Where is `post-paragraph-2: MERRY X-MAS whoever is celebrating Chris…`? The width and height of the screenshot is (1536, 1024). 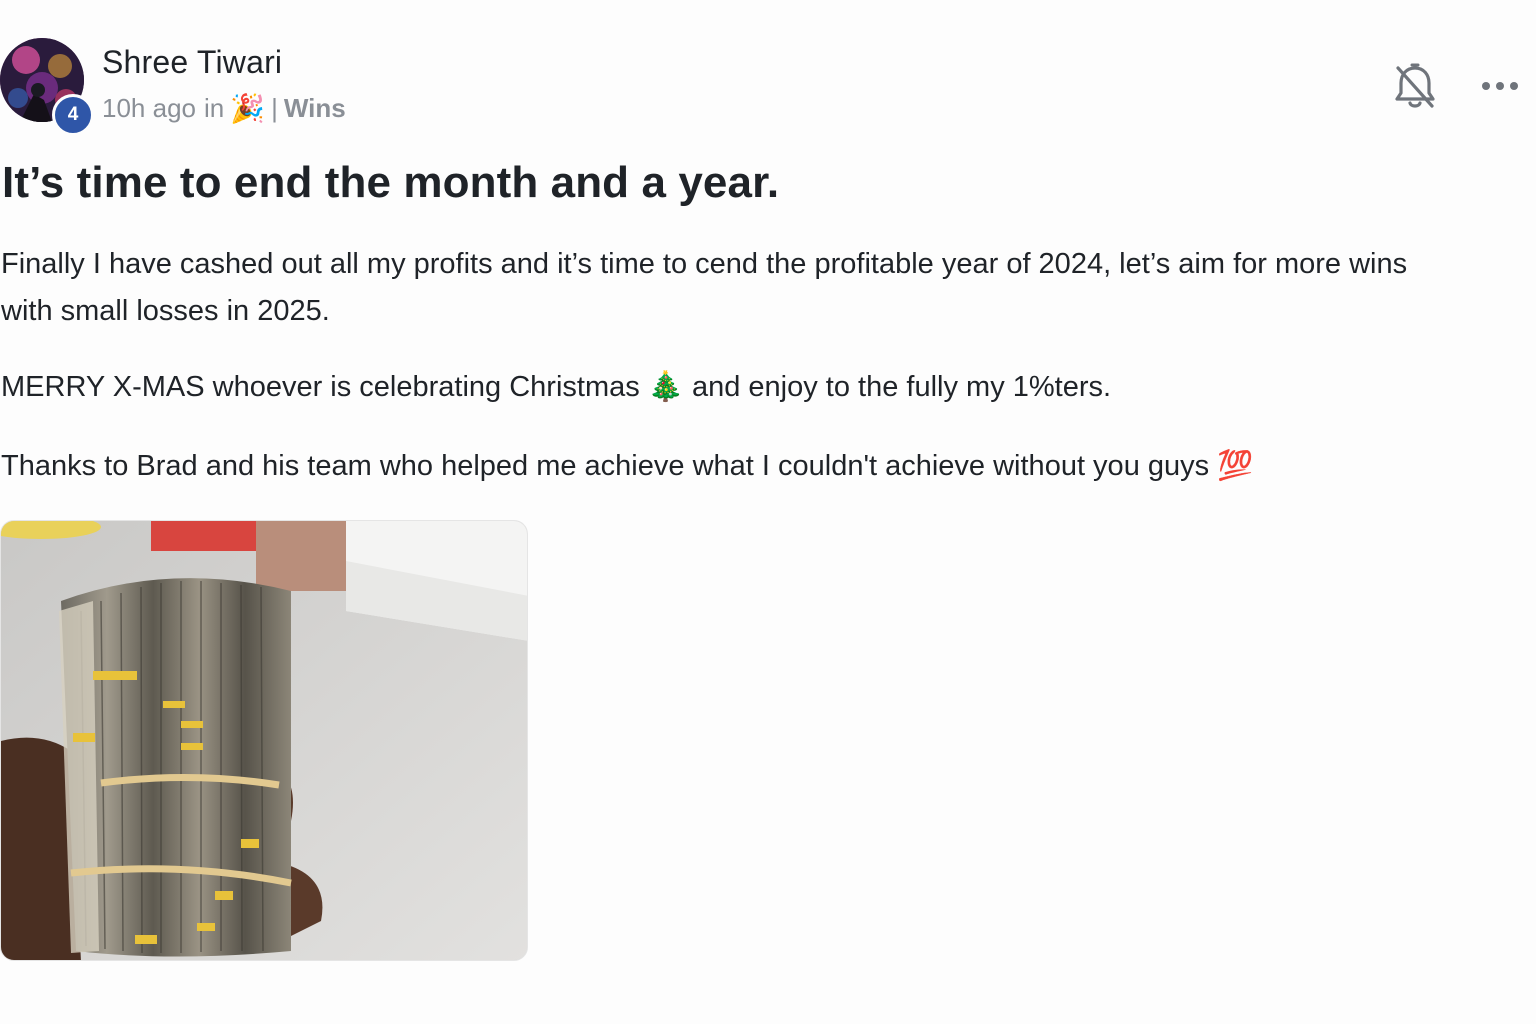
post-paragraph-2: MERRY X-MAS whoever is celebrating Chris… is located at coordinates (721, 387).